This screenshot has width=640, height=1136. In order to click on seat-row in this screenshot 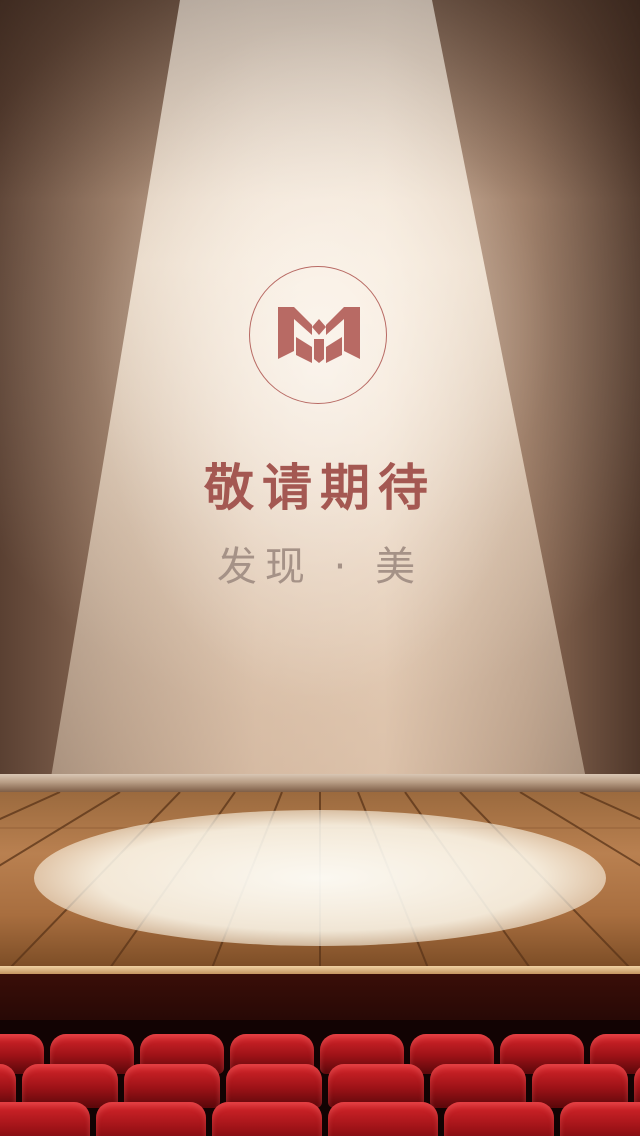, I will do `click(320, 1119)`.